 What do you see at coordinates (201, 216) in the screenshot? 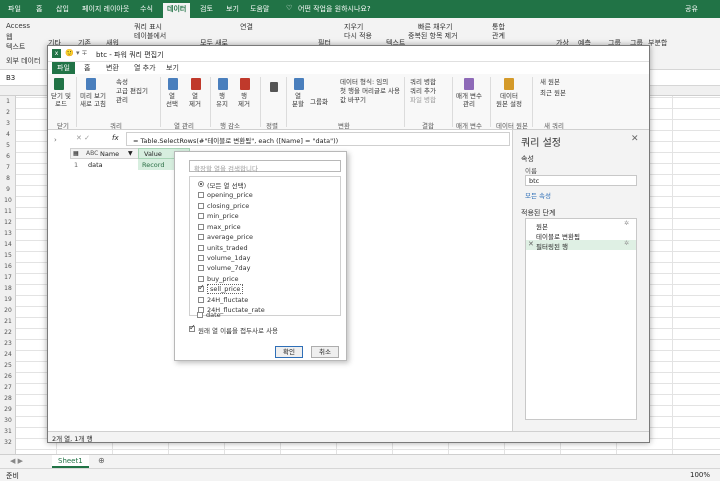
I see `checkbox-min-price` at bounding box center [201, 216].